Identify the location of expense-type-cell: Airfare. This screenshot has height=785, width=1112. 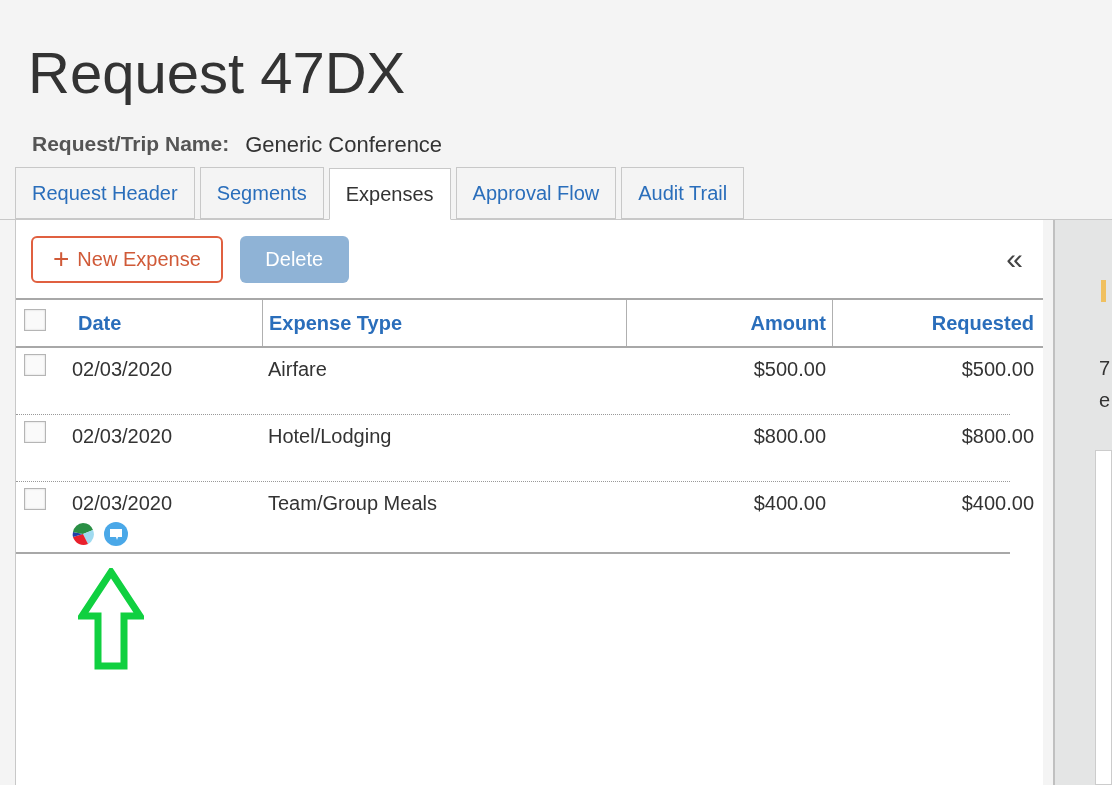
(297, 369).